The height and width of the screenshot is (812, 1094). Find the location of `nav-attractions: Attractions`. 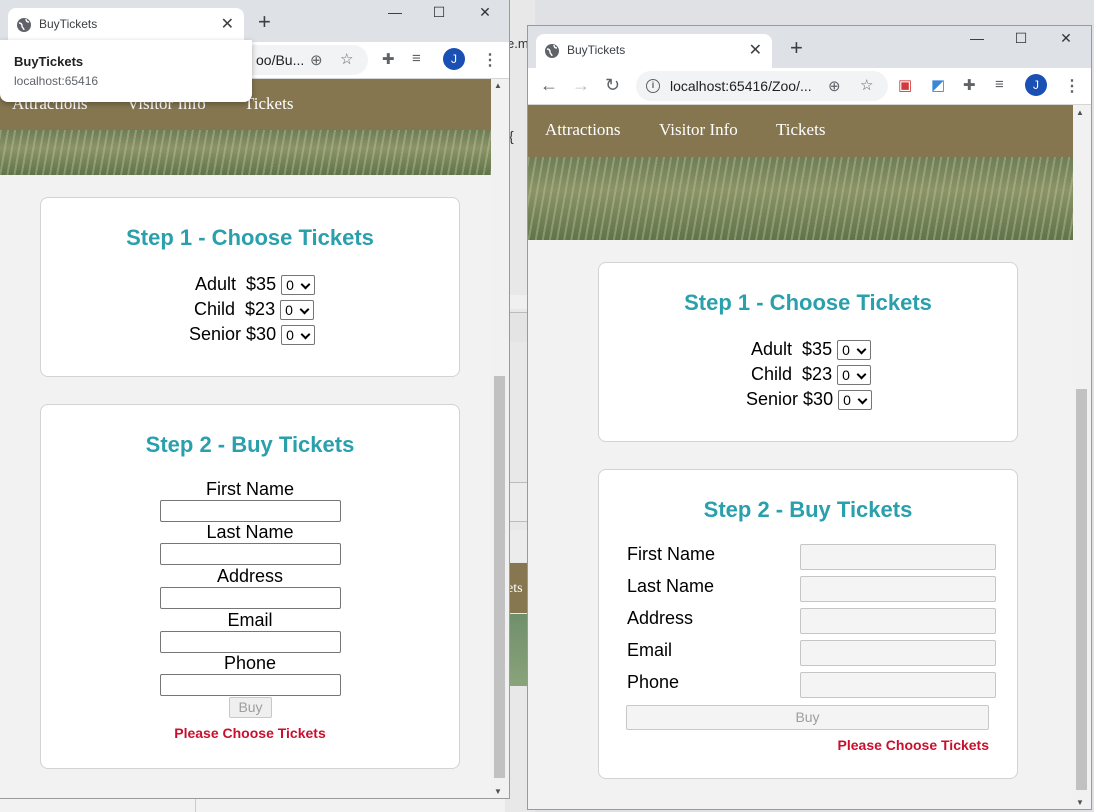

nav-attractions: Attractions is located at coordinates (583, 130).